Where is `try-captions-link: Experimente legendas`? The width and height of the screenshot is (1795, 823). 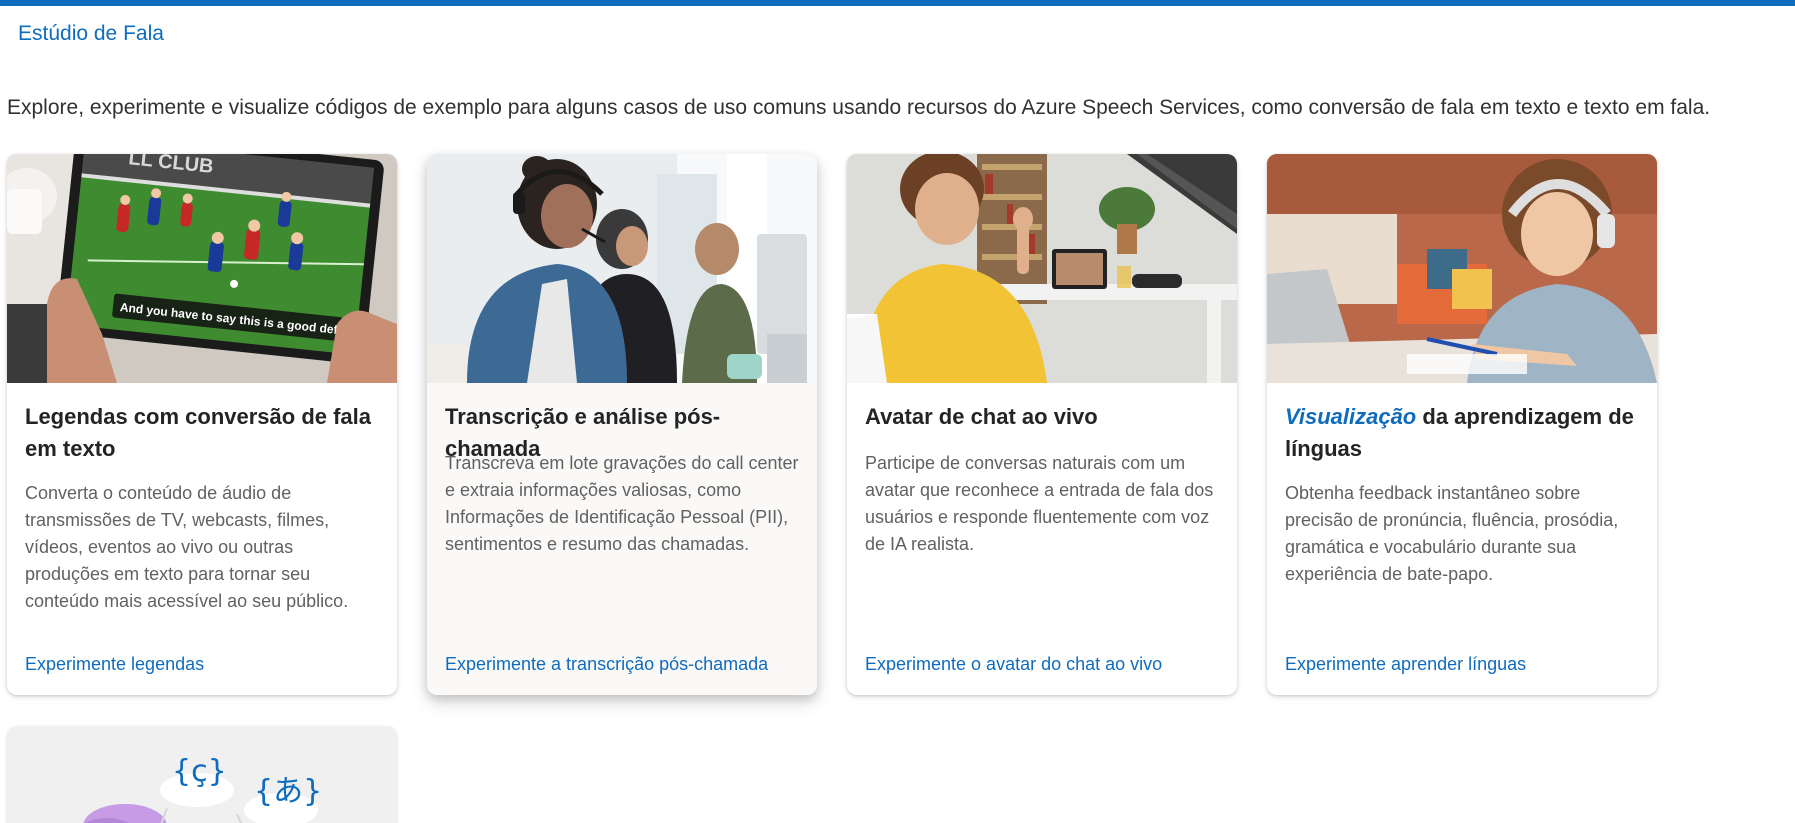
try-captions-link: Experimente legendas is located at coordinates (114, 664).